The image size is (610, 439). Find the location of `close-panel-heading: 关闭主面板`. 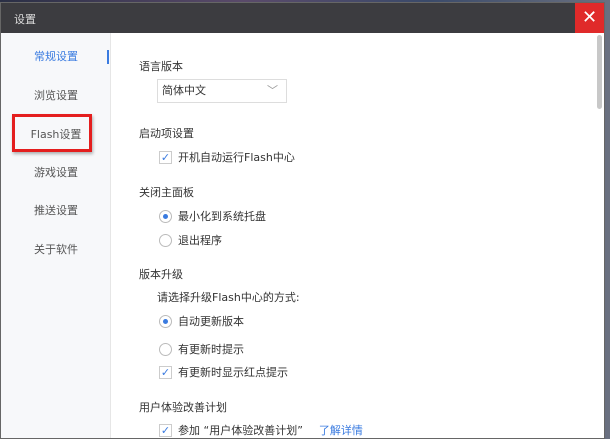

close-panel-heading: 关闭主面板 is located at coordinates (166, 192).